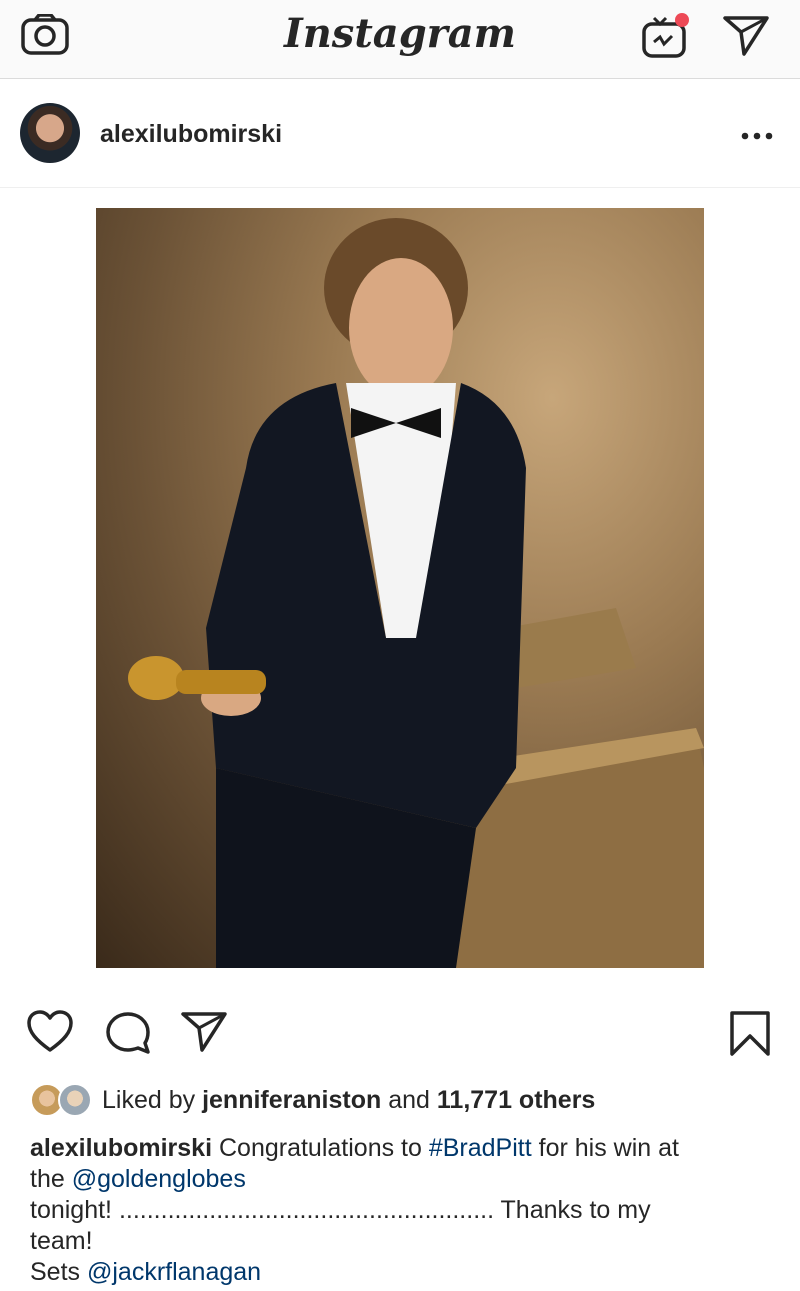 The height and width of the screenshot is (1291, 800). I want to click on top-navigation-bar: Instagram, so click(400, 39).